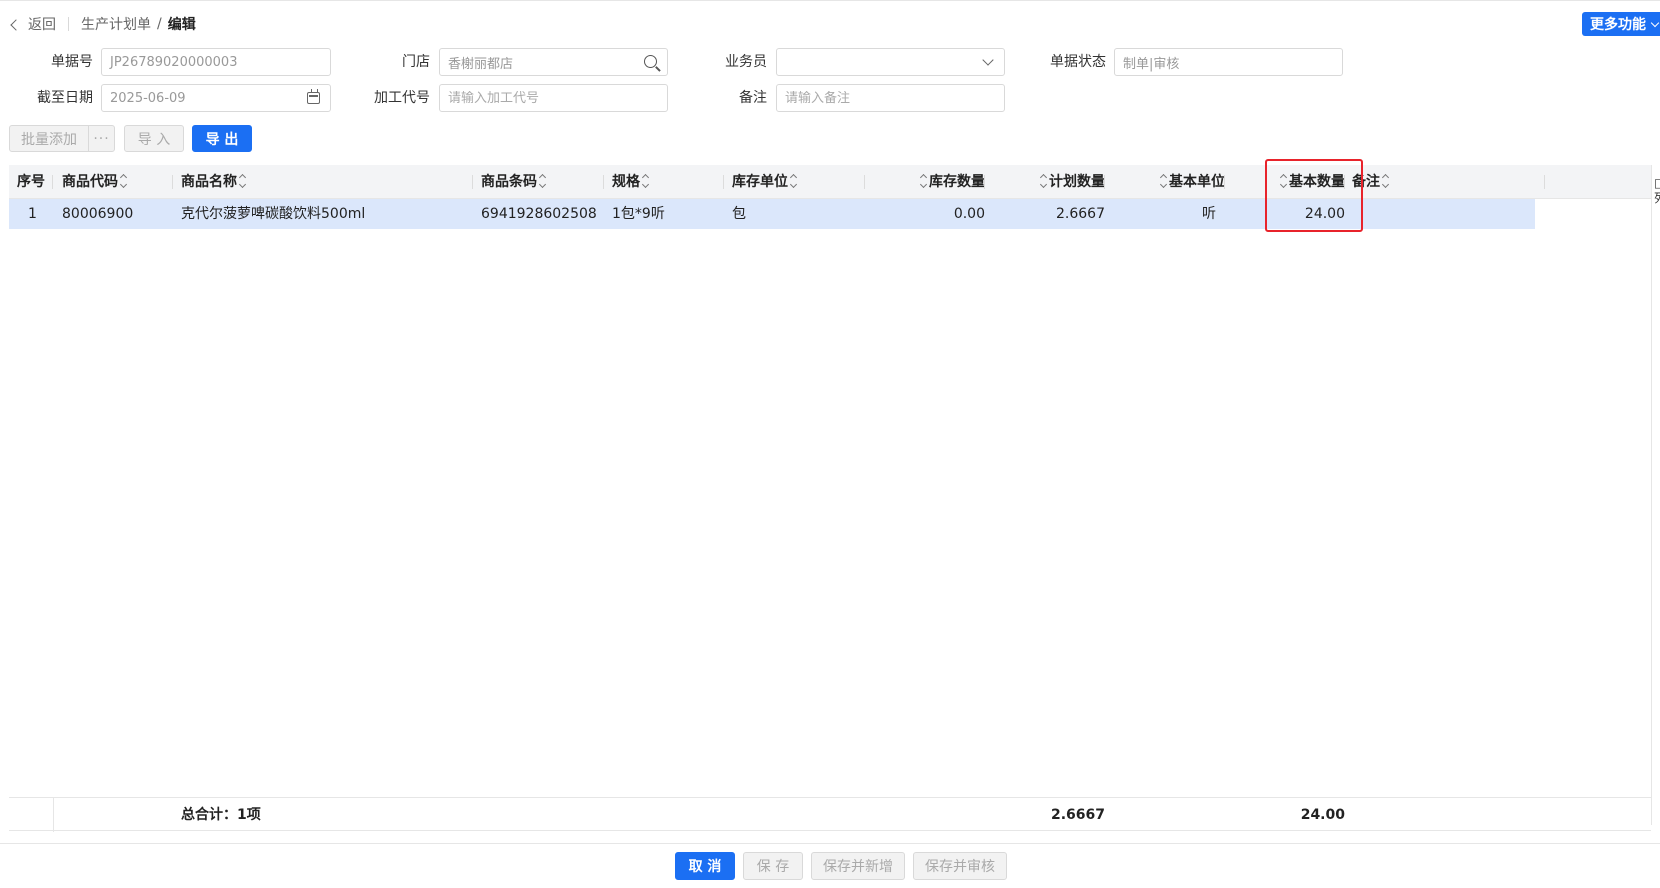 The image size is (1660, 888). I want to click on more-functions-button: 更多功能, so click(1621, 24).